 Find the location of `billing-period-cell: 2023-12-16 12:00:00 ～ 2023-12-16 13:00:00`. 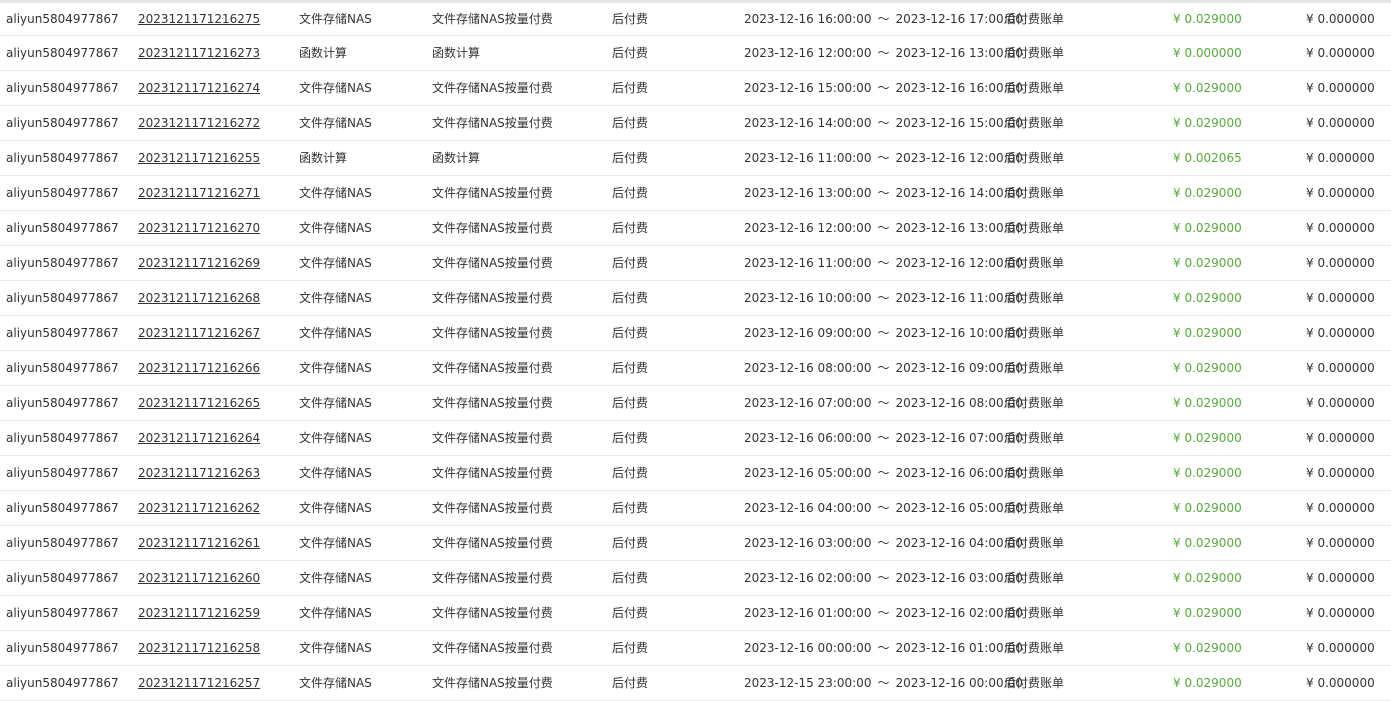

billing-period-cell: 2023-12-16 12:00:00 ～ 2023-12-16 13:00:00 is located at coordinates (883, 228).